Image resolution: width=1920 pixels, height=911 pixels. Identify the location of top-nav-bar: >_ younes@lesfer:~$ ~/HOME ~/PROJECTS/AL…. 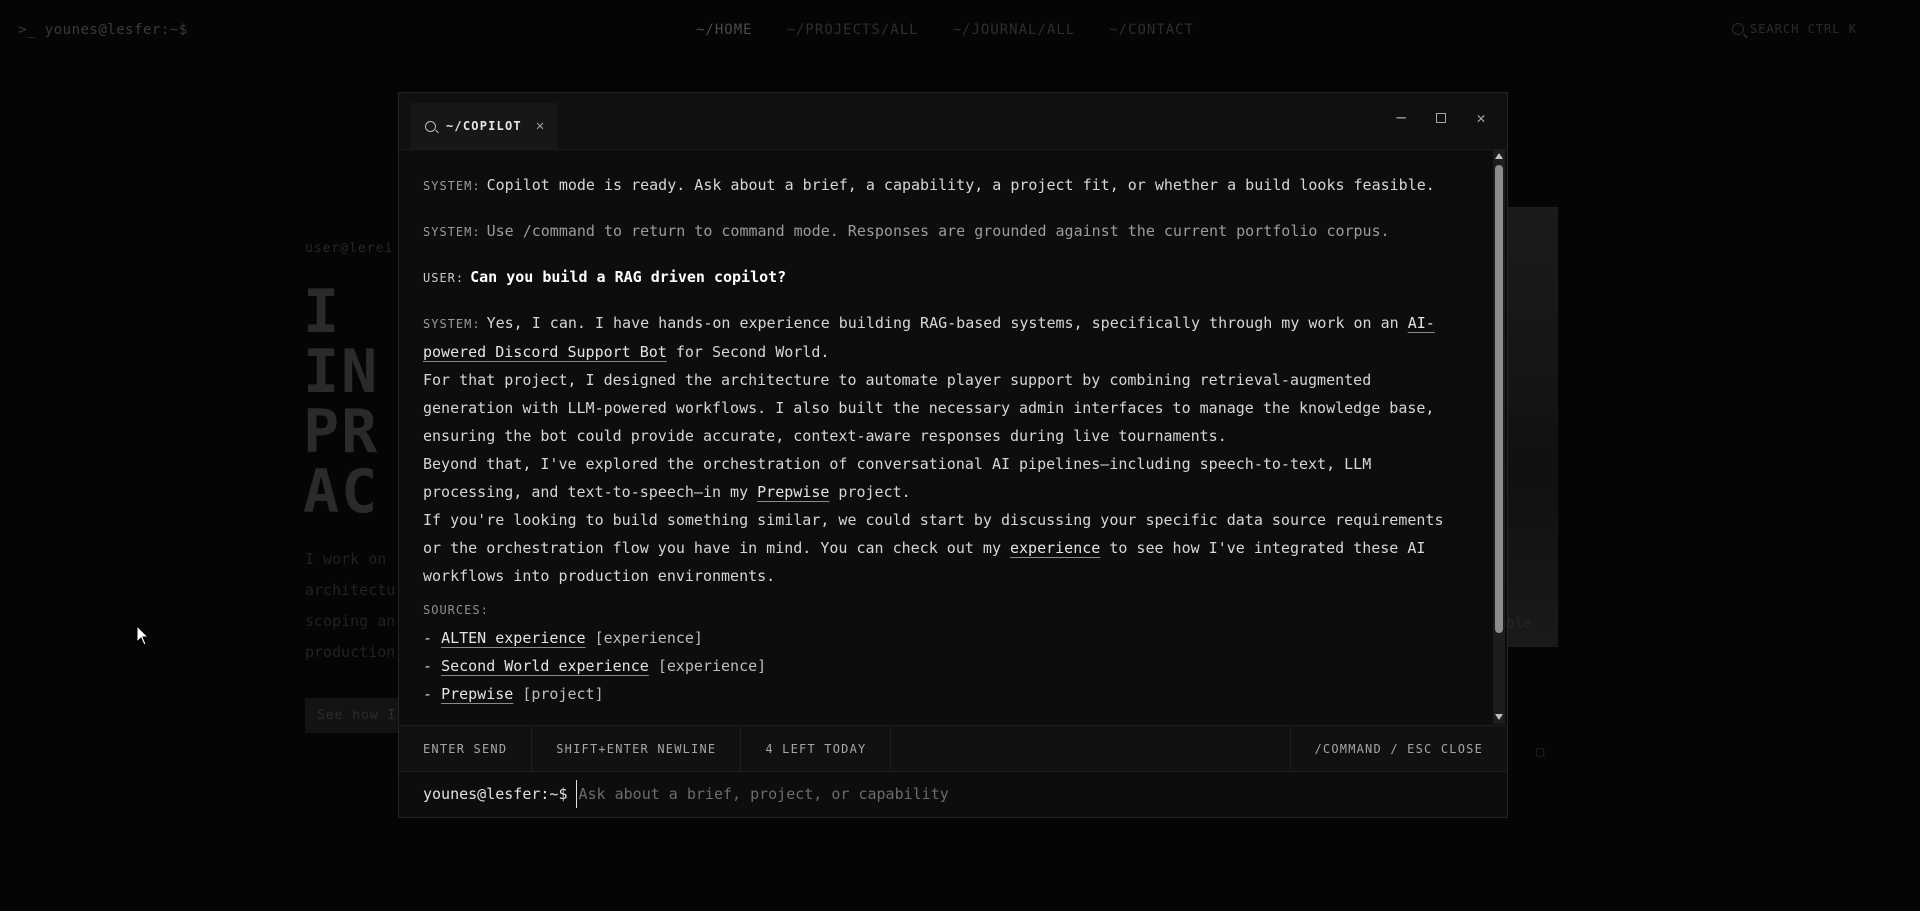
(960, 31).